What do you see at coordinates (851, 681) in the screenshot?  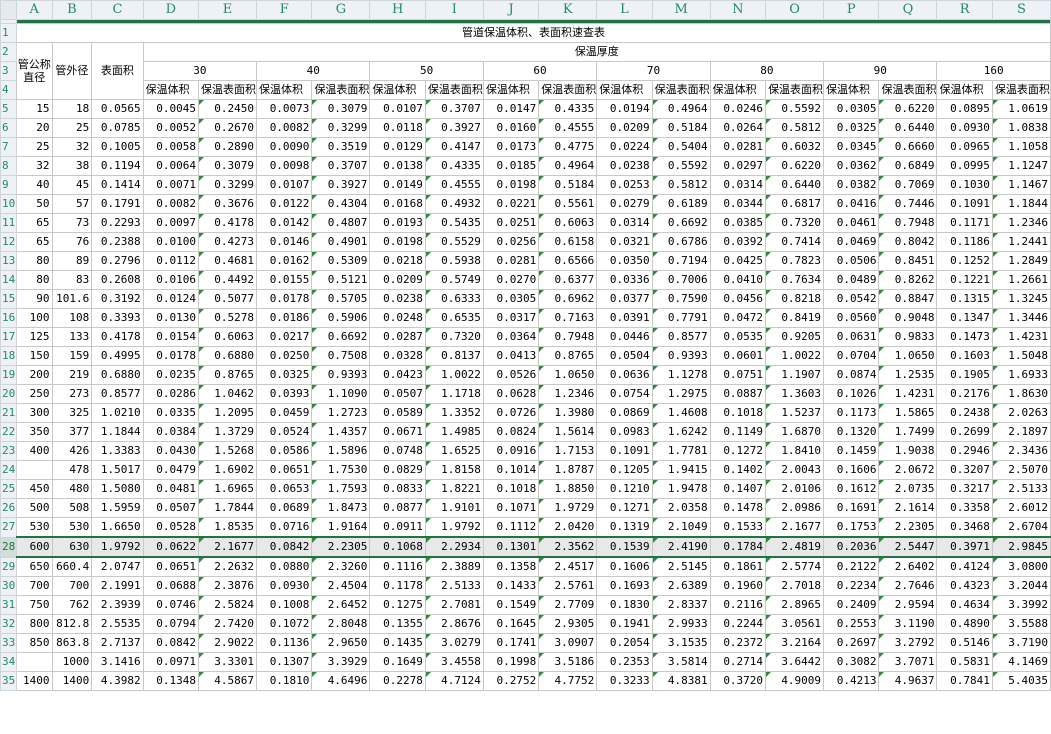 I see `table-cell: 0.4213` at bounding box center [851, 681].